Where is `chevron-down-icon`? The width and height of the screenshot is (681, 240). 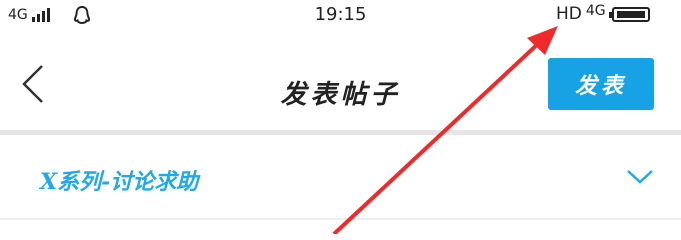
chevron-down-icon is located at coordinates (640, 177).